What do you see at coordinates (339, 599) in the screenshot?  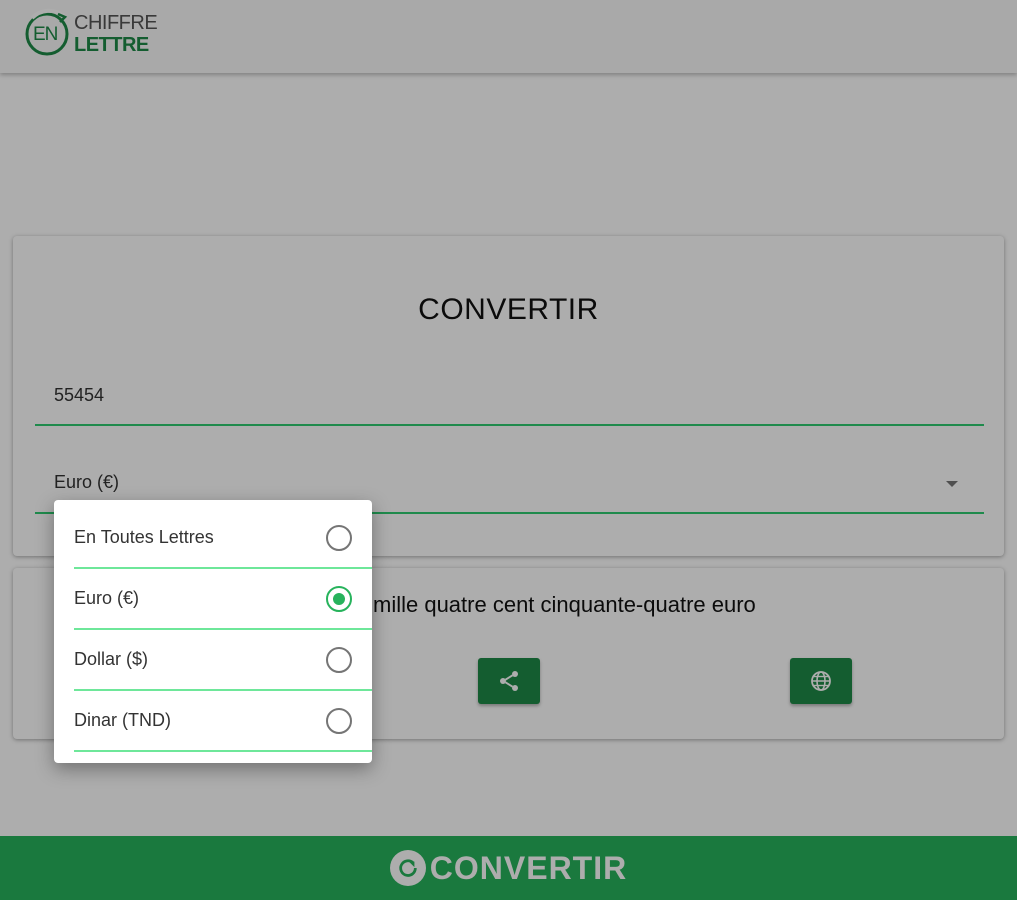 I see `radio-checked-icon` at bounding box center [339, 599].